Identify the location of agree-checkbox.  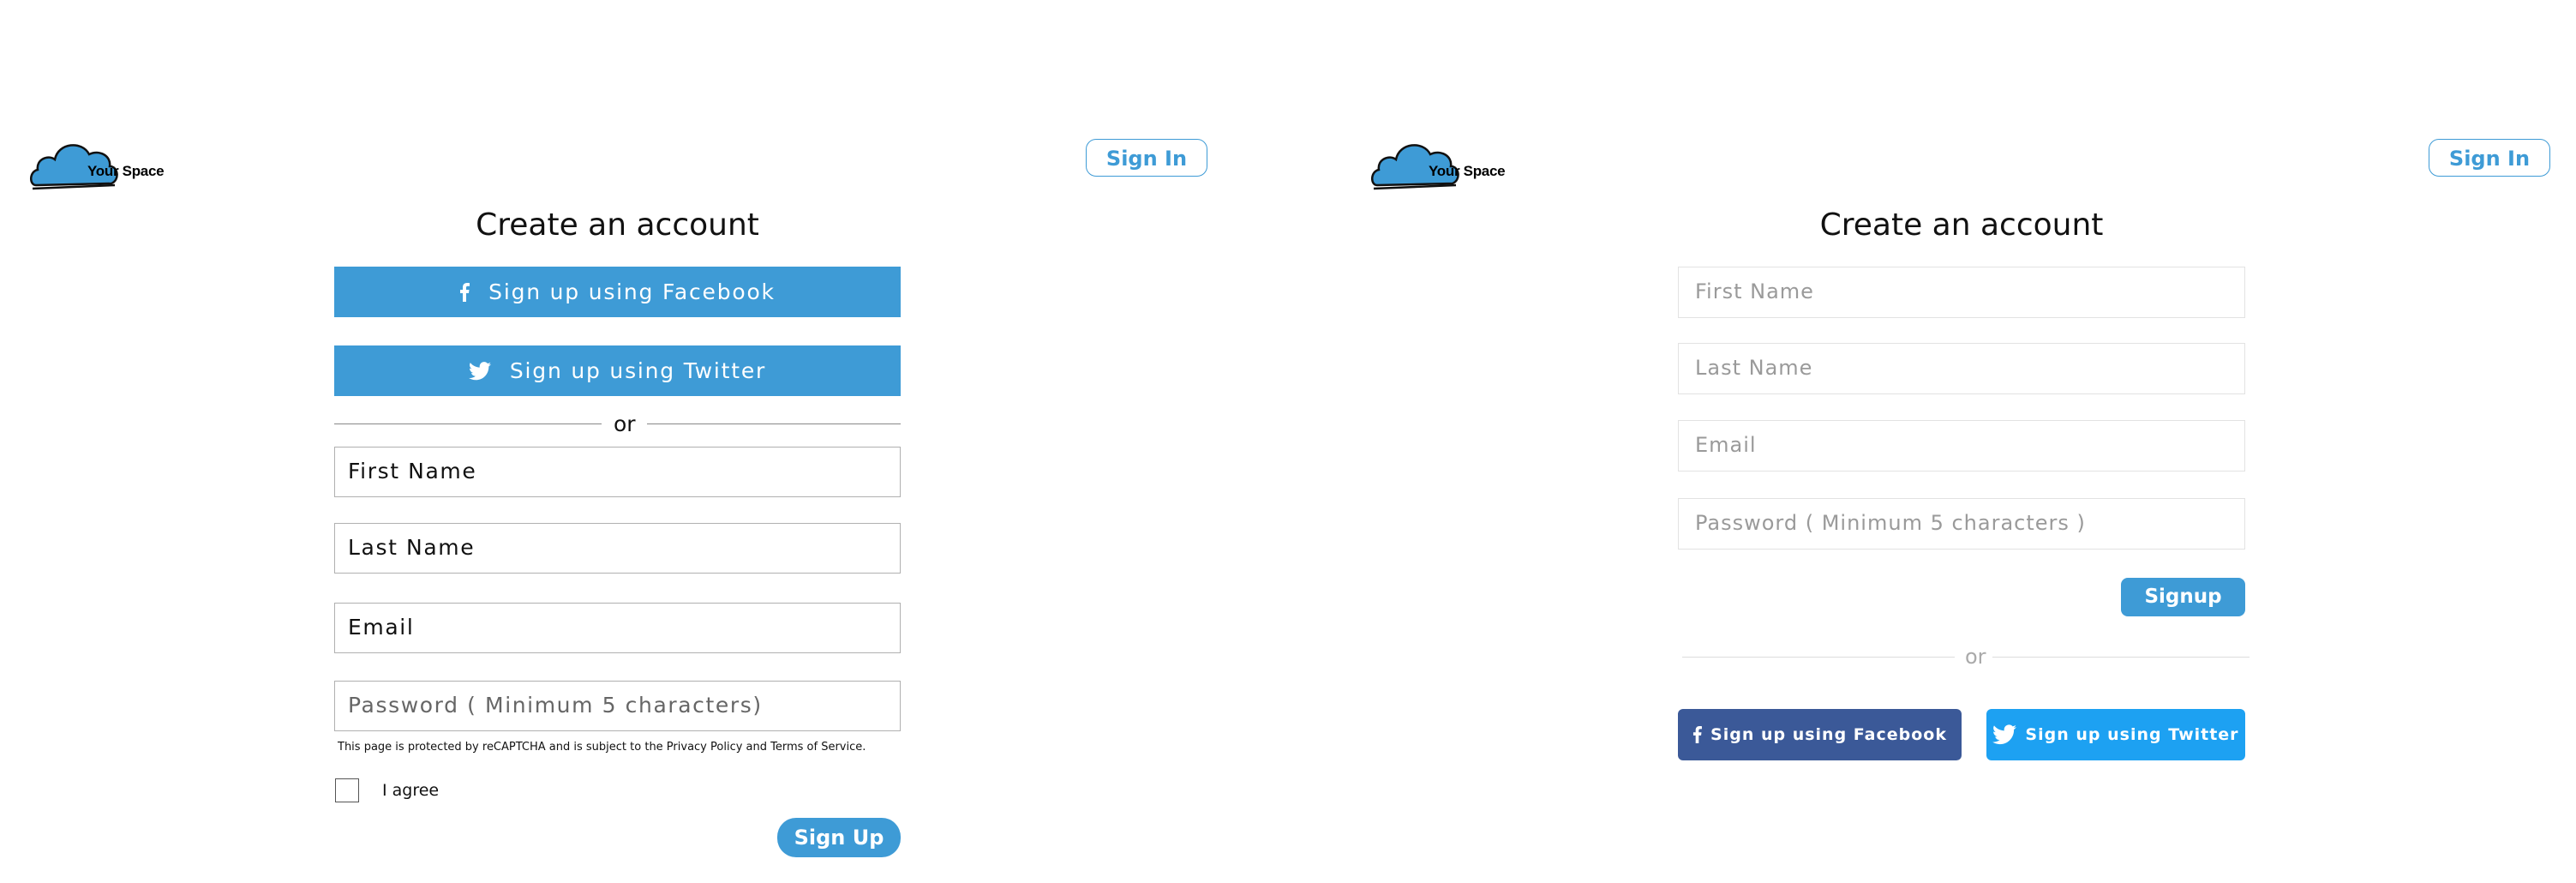
(347, 790).